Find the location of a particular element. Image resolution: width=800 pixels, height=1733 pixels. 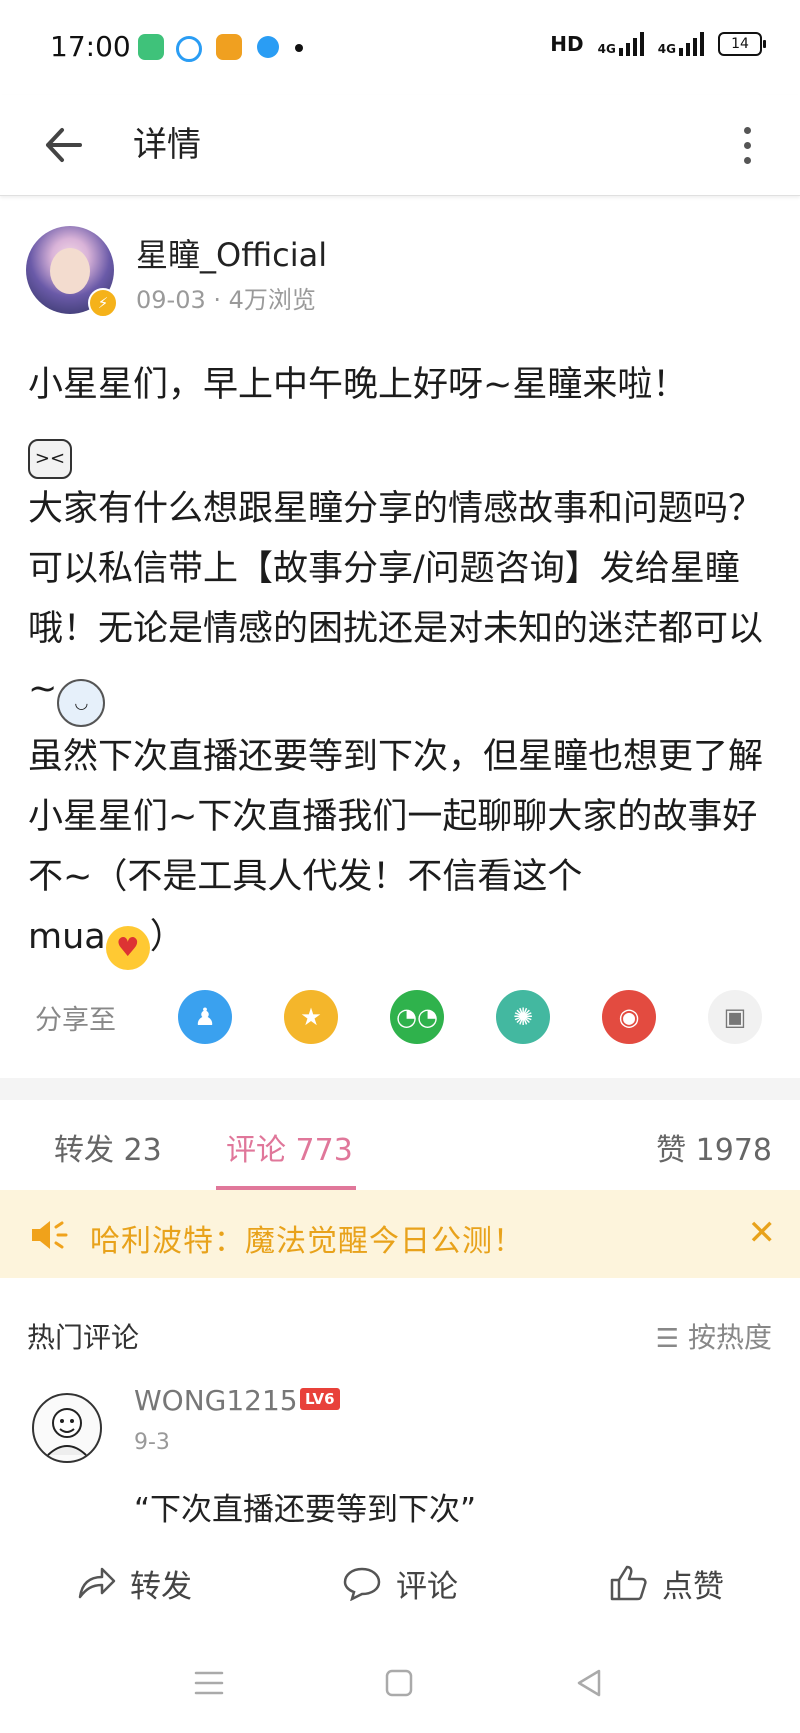

comment-text: “下次直播还要等到下次” is located at coordinates (305, 1506).